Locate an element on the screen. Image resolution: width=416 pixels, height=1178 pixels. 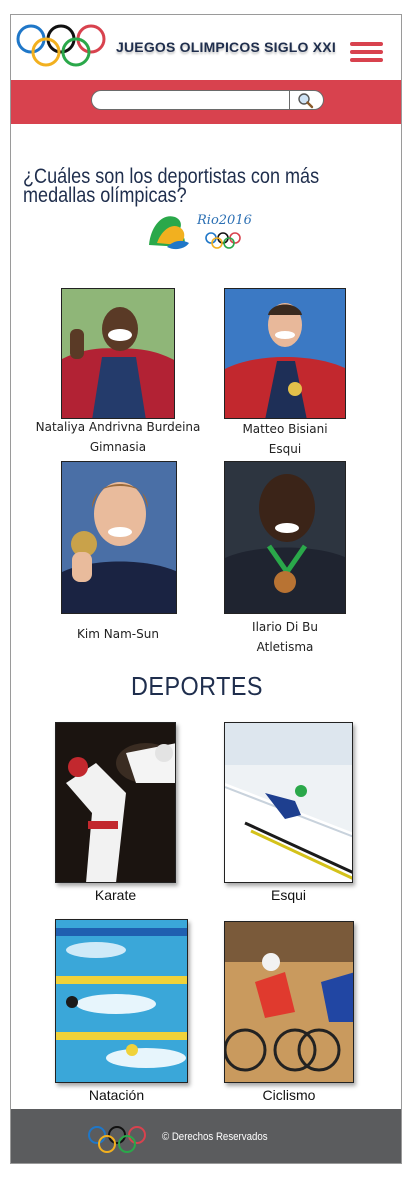
athlete-name: Kim Nam-Sun is located at coordinates (118, 634).